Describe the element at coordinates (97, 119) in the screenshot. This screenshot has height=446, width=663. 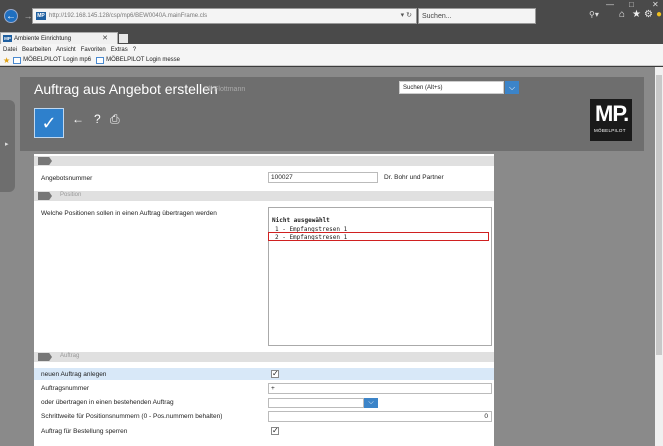
I see `help-icon: ?` at that location.